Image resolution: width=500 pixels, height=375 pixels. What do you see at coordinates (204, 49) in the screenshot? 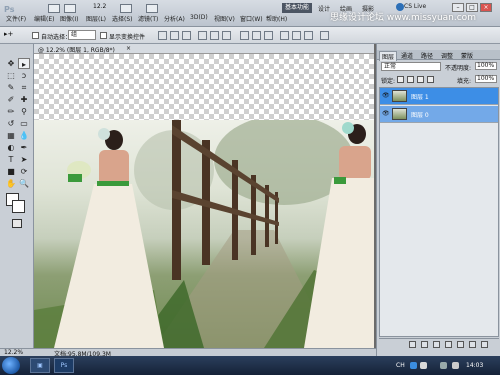
I see `document-tab: @ 12.2% (图层 1, RGB/8*) ×` at bounding box center [204, 49].